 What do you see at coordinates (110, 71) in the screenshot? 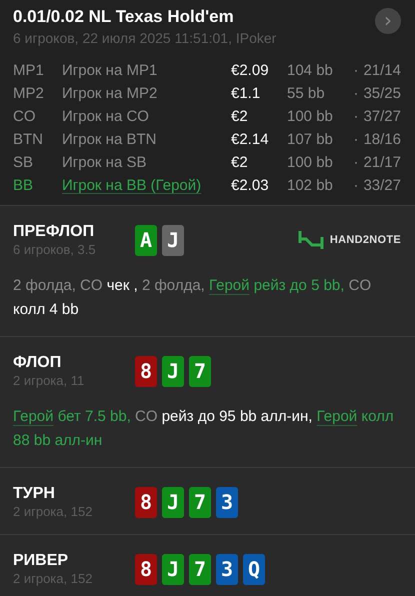
I see `player-name: Игрок на MP1` at bounding box center [110, 71].